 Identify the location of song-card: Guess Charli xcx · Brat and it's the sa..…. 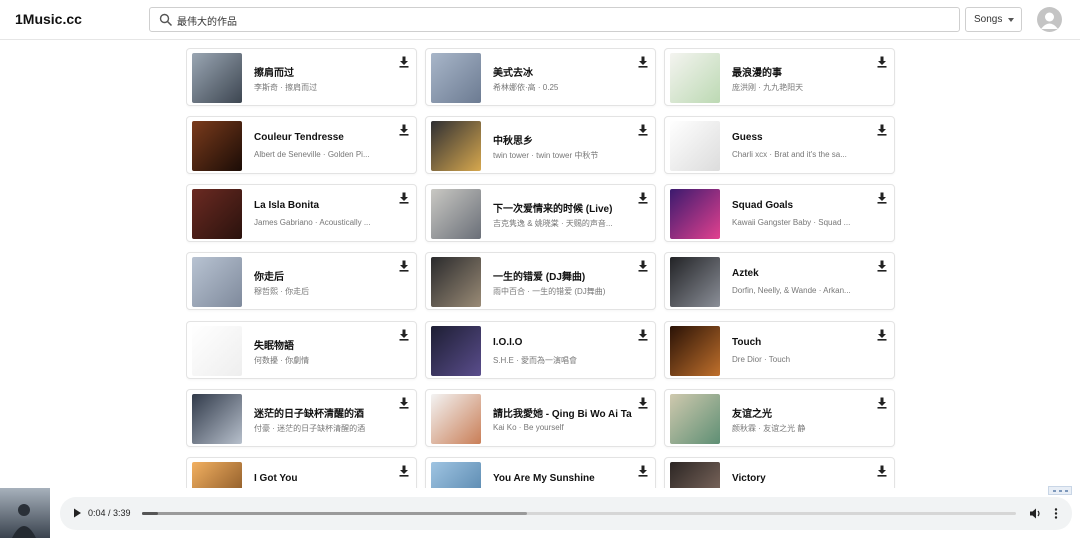
(779, 145).